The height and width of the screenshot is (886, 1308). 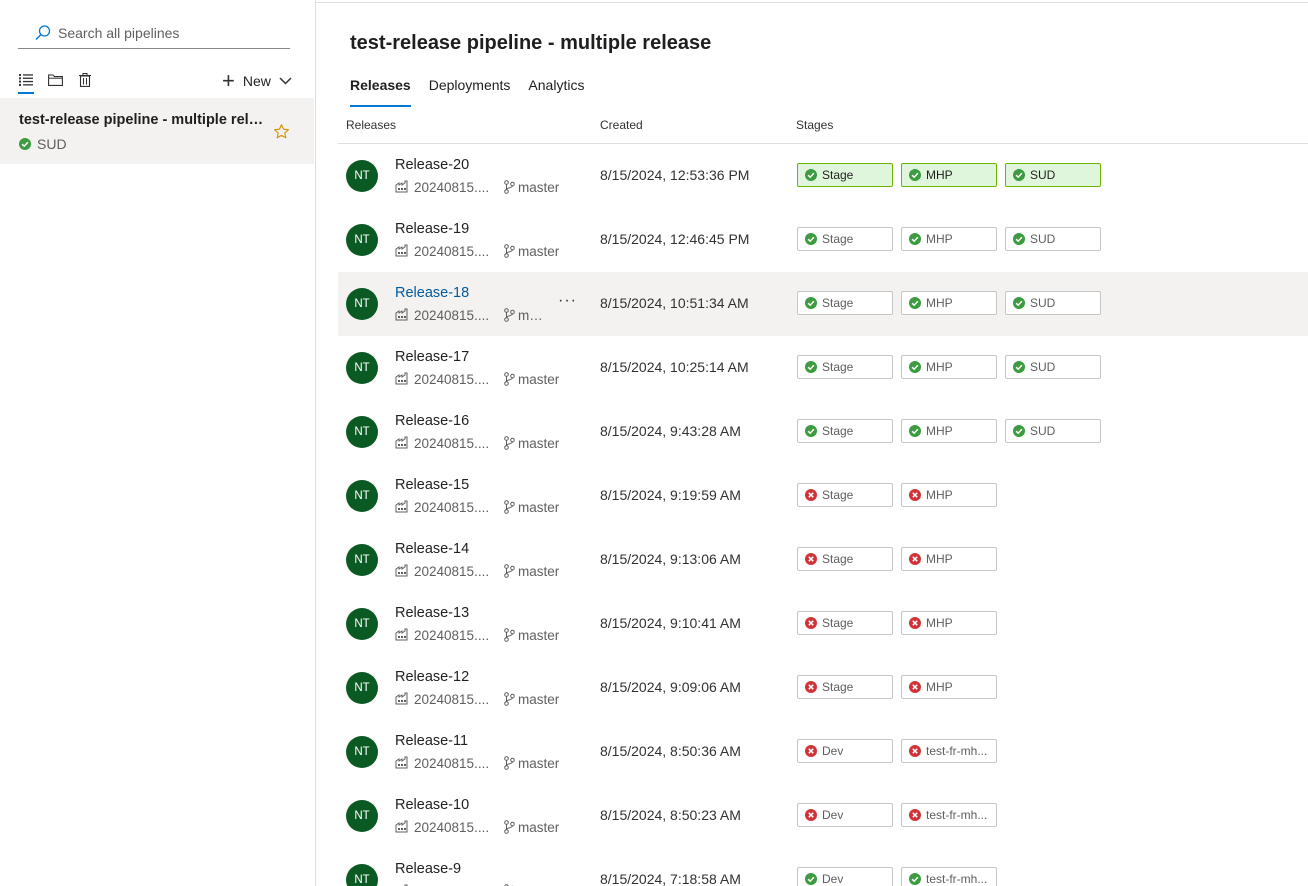 What do you see at coordinates (567, 301) in the screenshot?
I see `more-actions-icon: ···` at bounding box center [567, 301].